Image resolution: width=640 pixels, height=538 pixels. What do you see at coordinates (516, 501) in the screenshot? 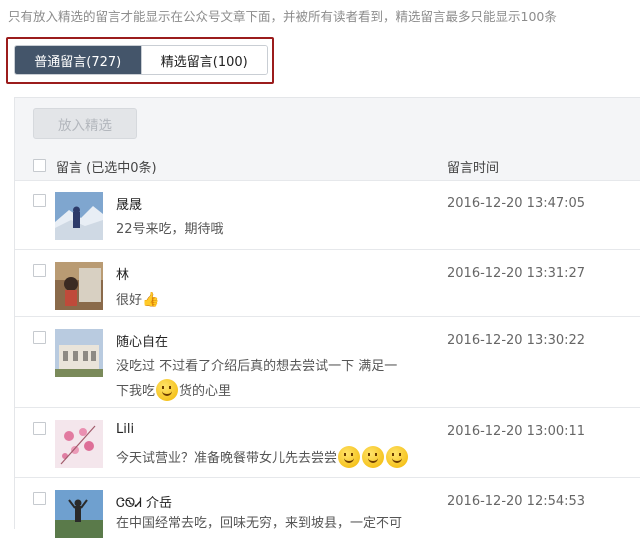
I see `comment-time: 2016-12-20 12:54:53` at bounding box center [516, 501].